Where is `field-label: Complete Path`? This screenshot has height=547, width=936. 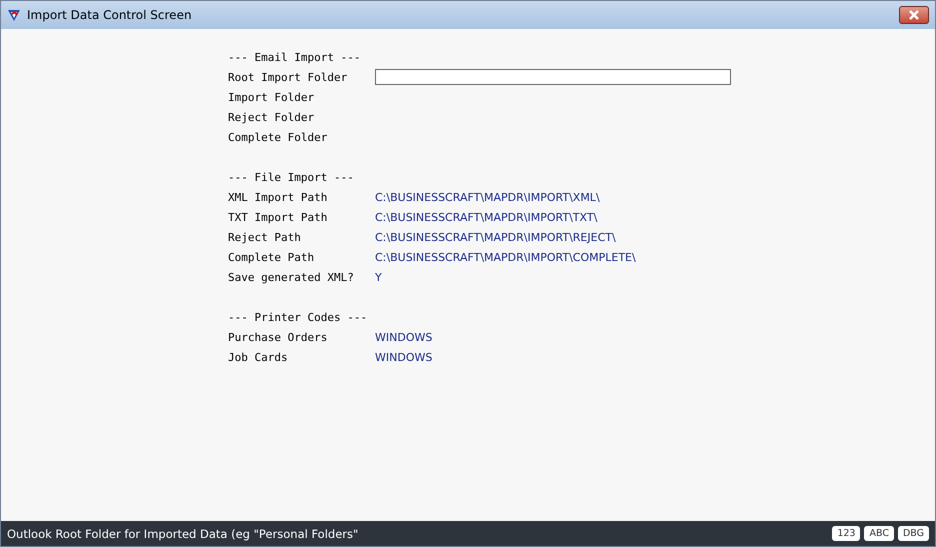
field-label: Complete Path is located at coordinates (272, 257).